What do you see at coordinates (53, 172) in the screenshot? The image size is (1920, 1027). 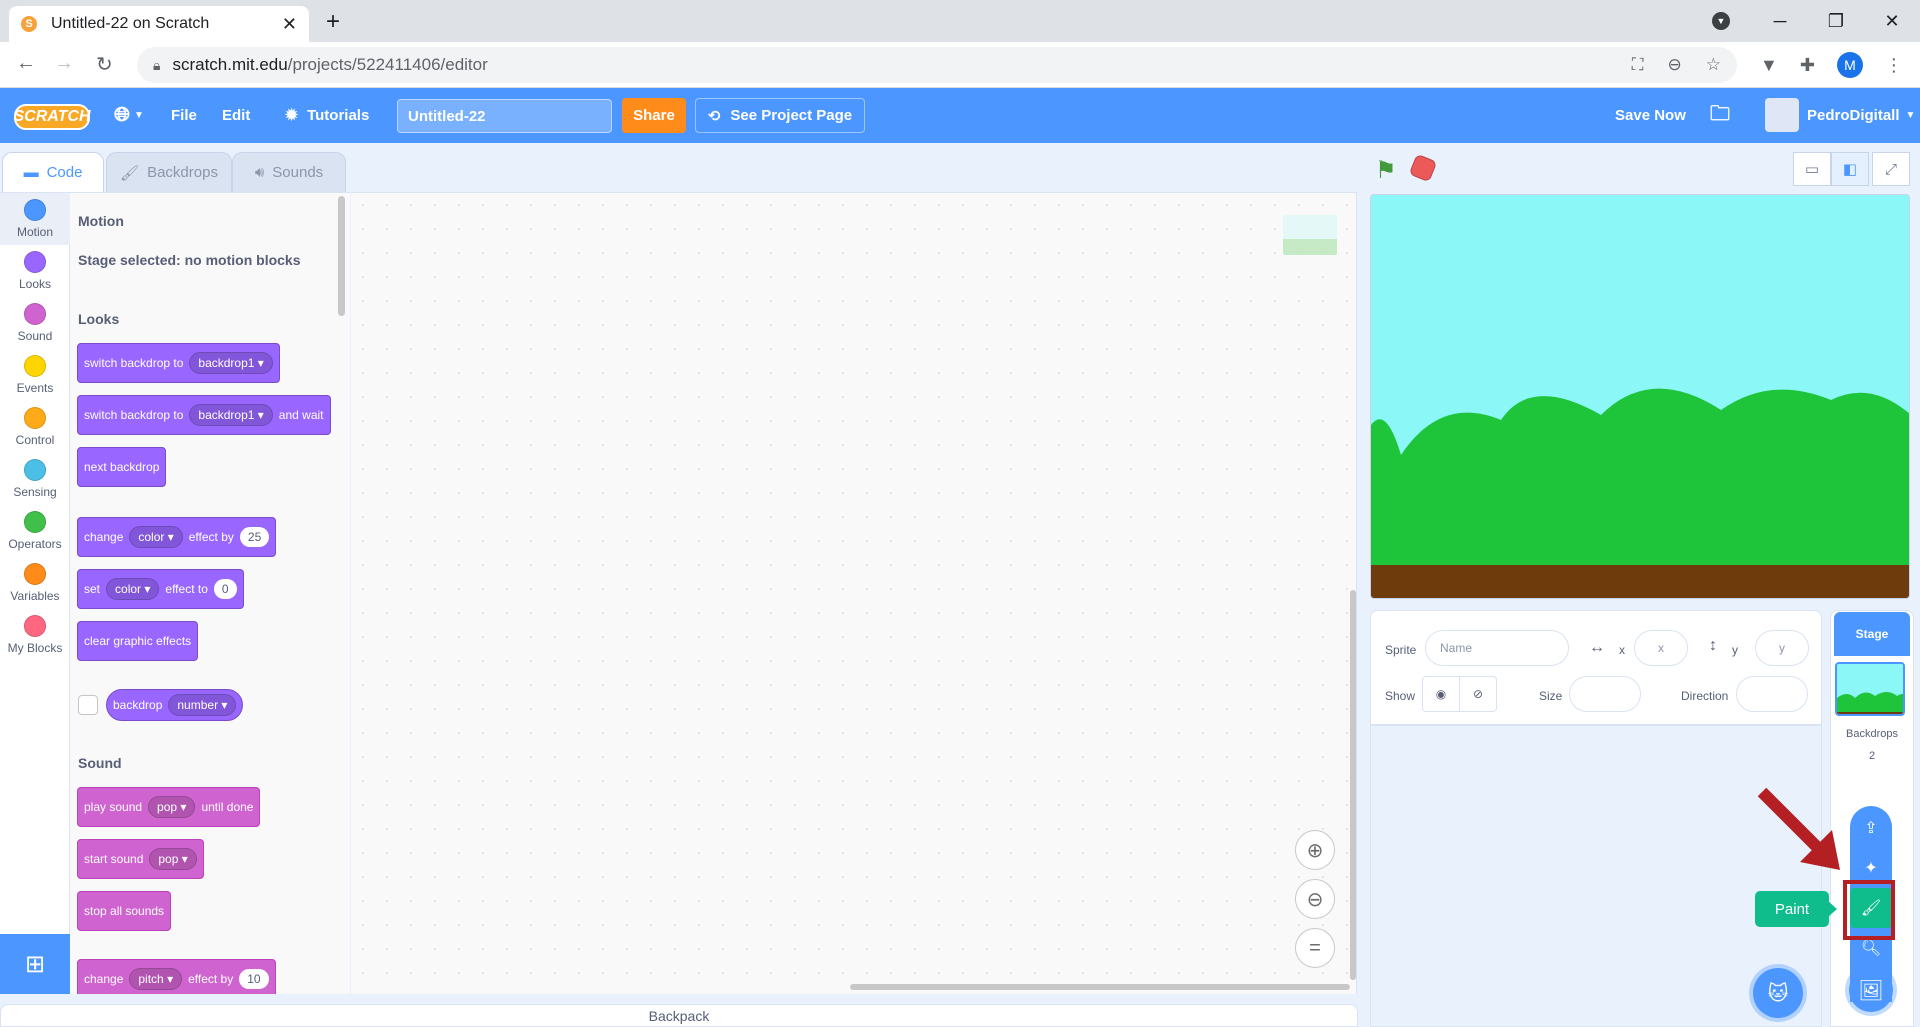 I see `tab-code: ▬ Code` at bounding box center [53, 172].